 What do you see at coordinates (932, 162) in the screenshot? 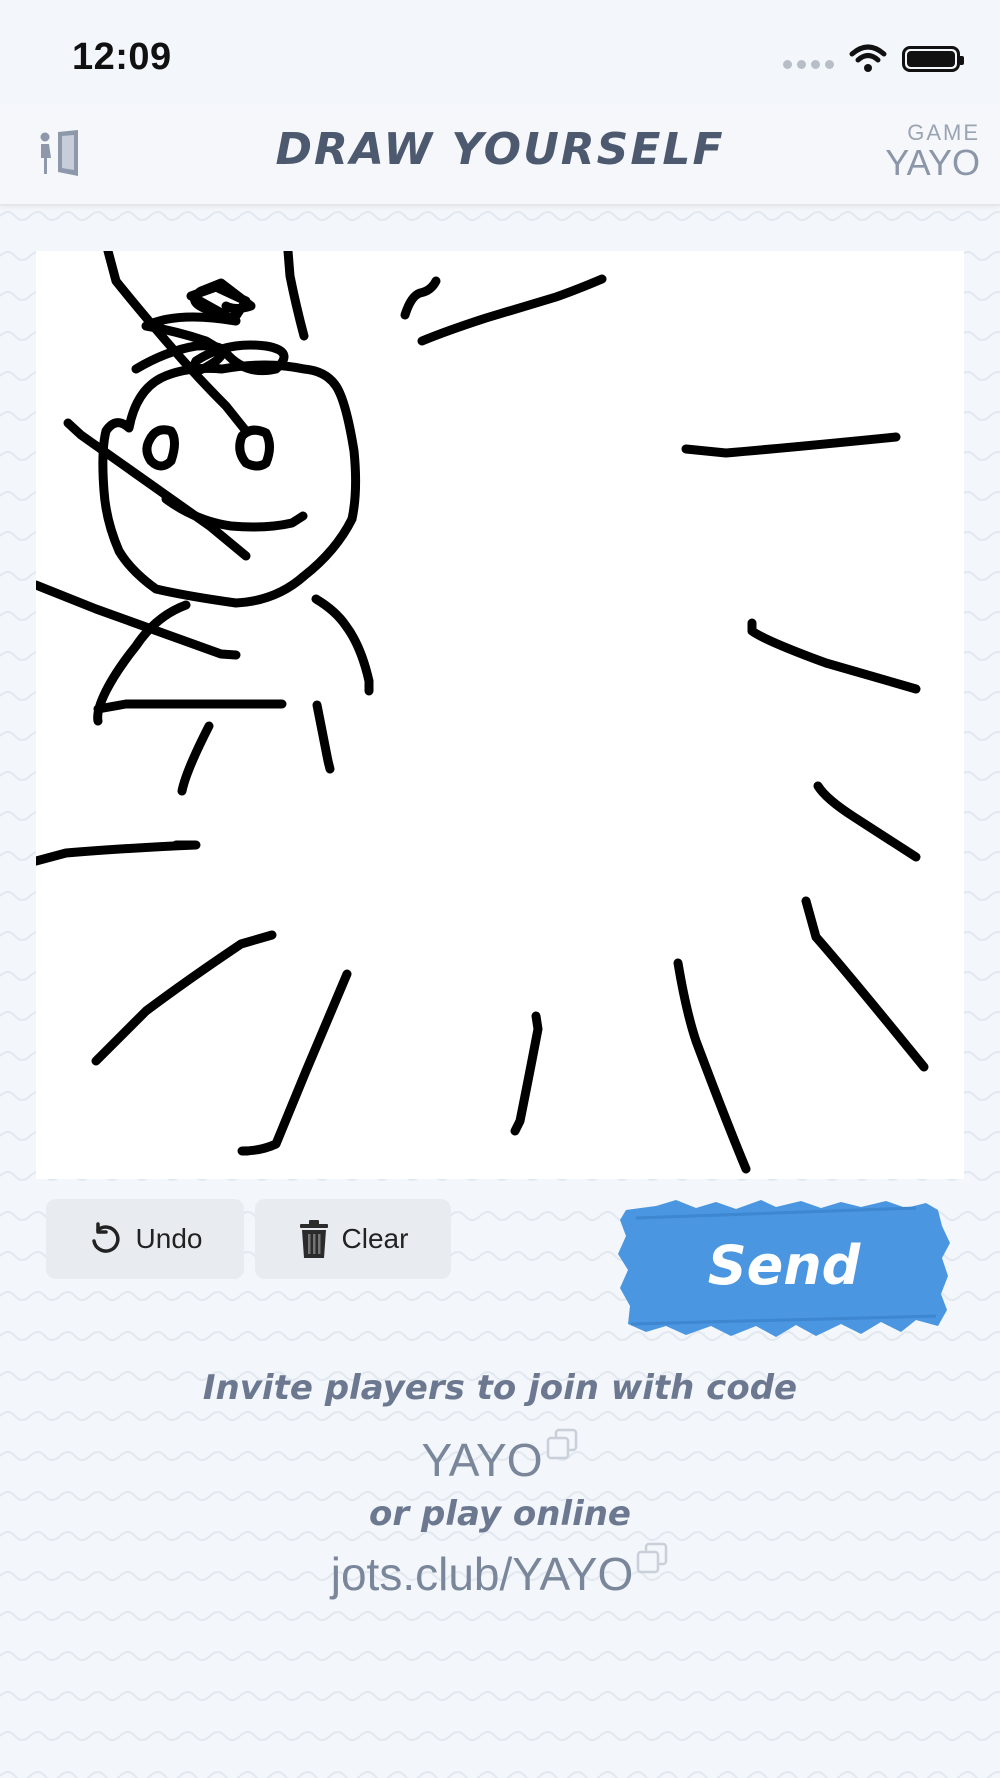
I see `game-code: YAYO` at bounding box center [932, 162].